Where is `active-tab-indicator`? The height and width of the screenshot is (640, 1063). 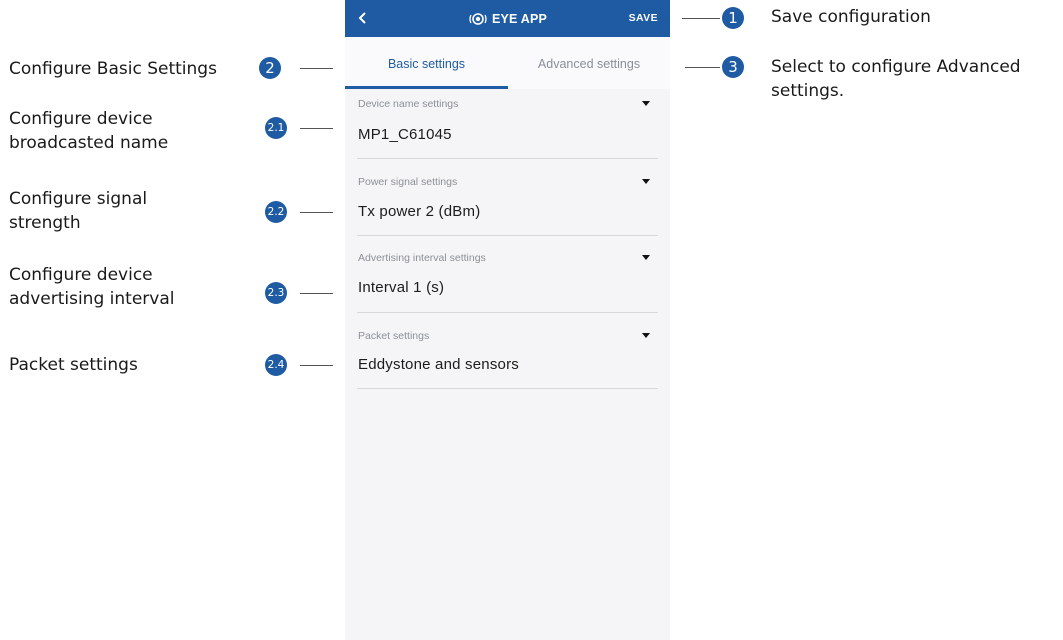
active-tab-indicator is located at coordinates (426, 87).